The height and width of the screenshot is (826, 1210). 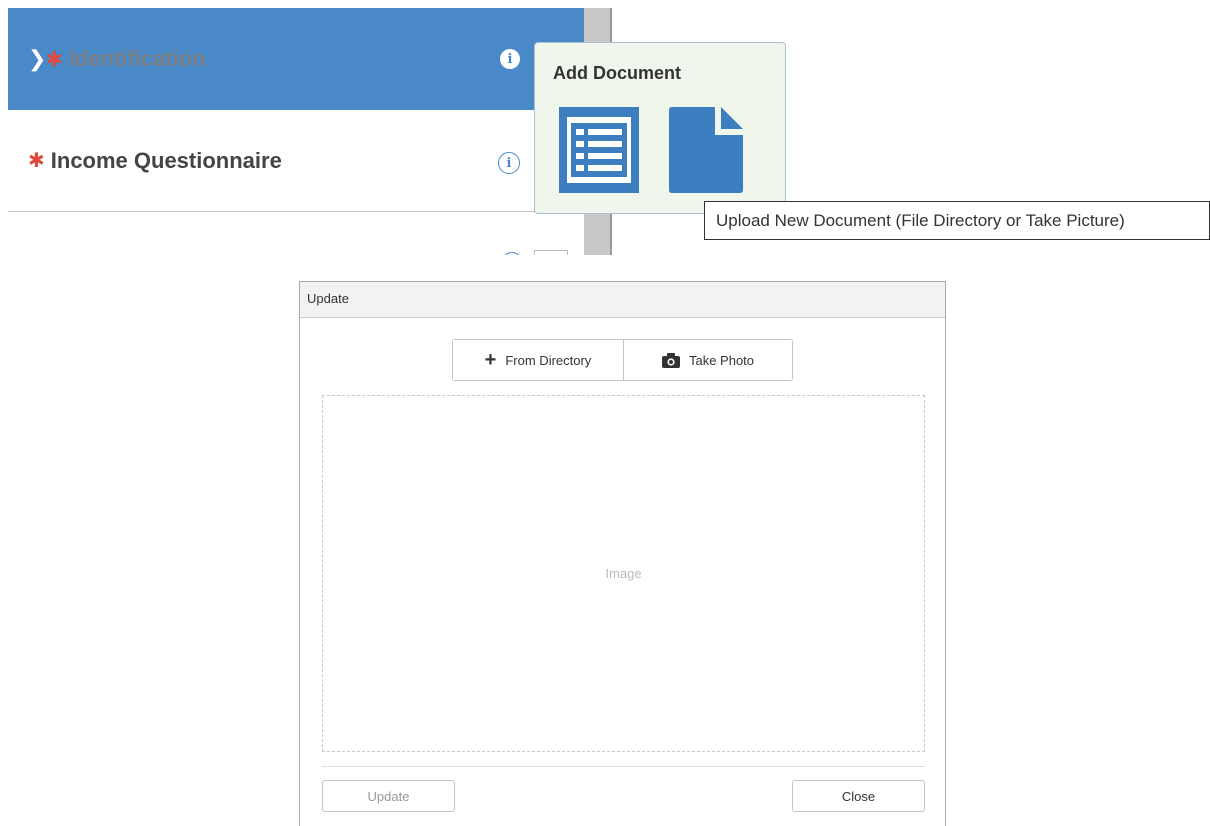 What do you see at coordinates (296, 161) in the screenshot?
I see `document-item-income-questionnaire: ✱ Income Questionnaire i` at bounding box center [296, 161].